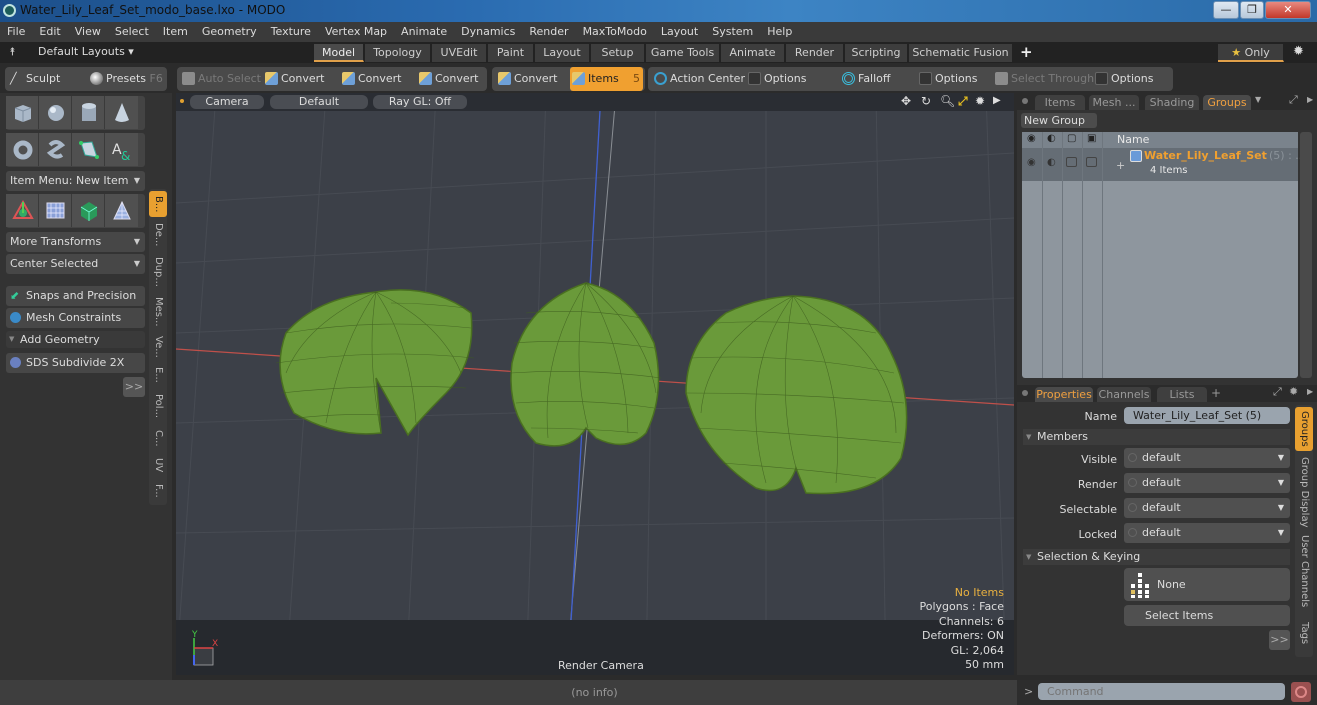  Describe the element at coordinates (125, 79) in the screenshot. I see `presets-button: Presets F6` at that location.